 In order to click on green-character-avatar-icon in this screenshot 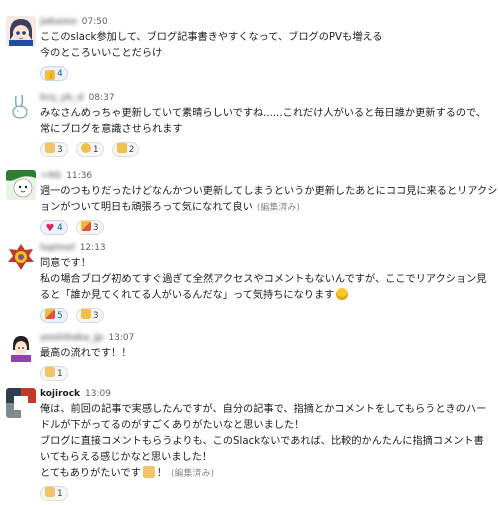, I will do `click(21, 185)`.